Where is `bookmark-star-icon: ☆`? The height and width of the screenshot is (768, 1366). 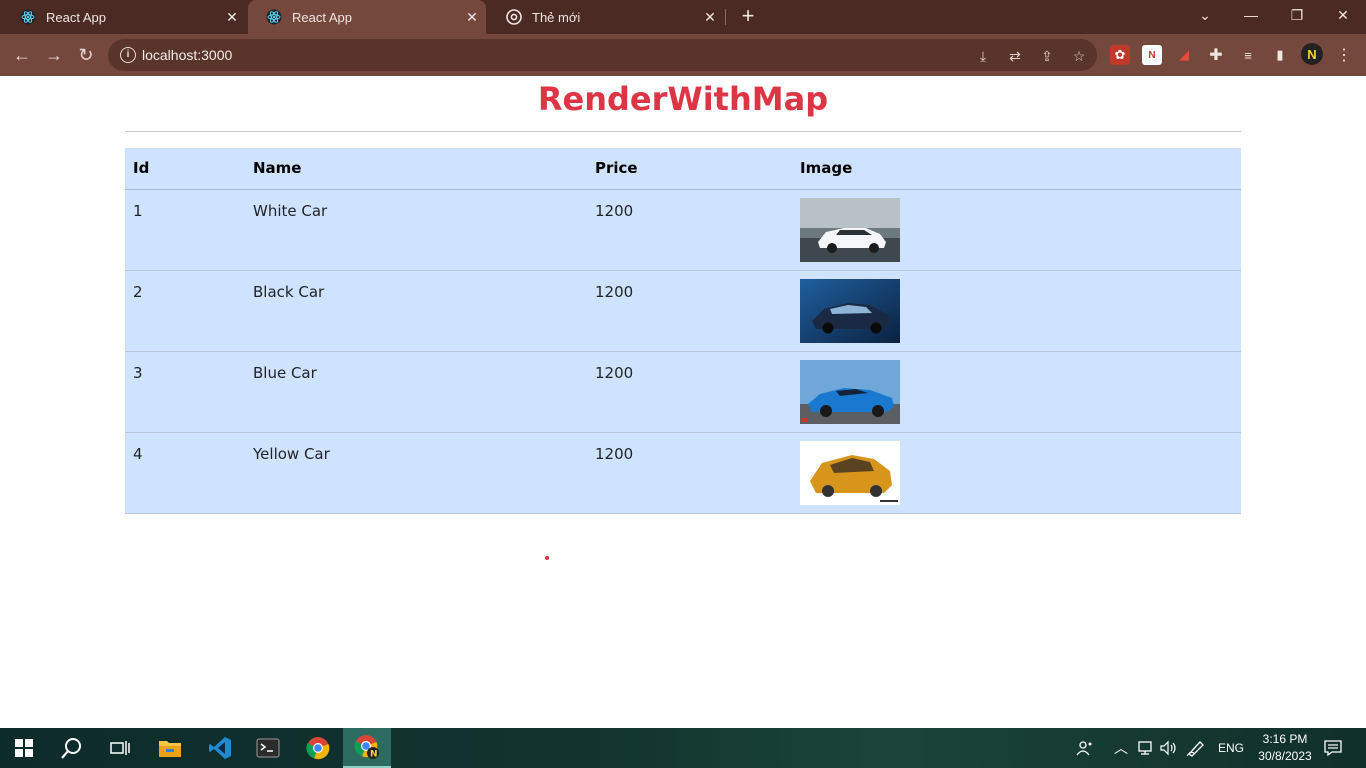 bookmark-star-icon: ☆ is located at coordinates (1079, 56).